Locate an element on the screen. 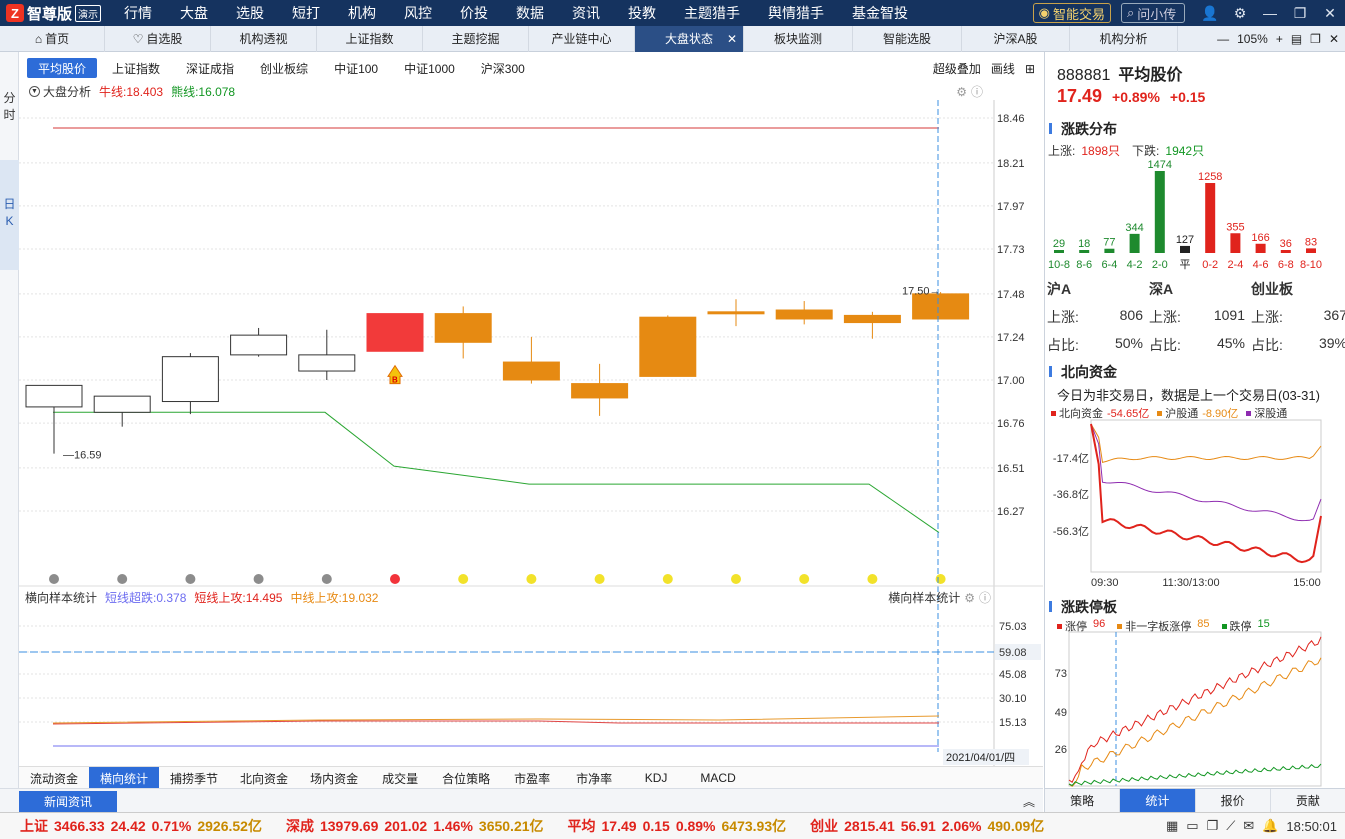 This screenshot has width=1345, height=839. ticker-v: 13979.69 is located at coordinates (349, 826).